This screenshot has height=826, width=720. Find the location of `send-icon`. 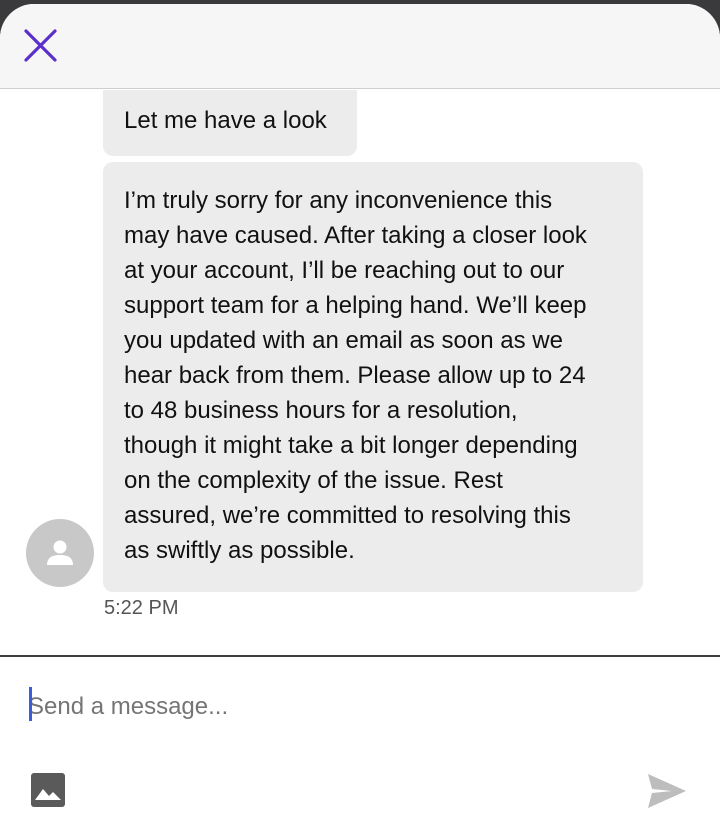

send-icon is located at coordinates (667, 791).